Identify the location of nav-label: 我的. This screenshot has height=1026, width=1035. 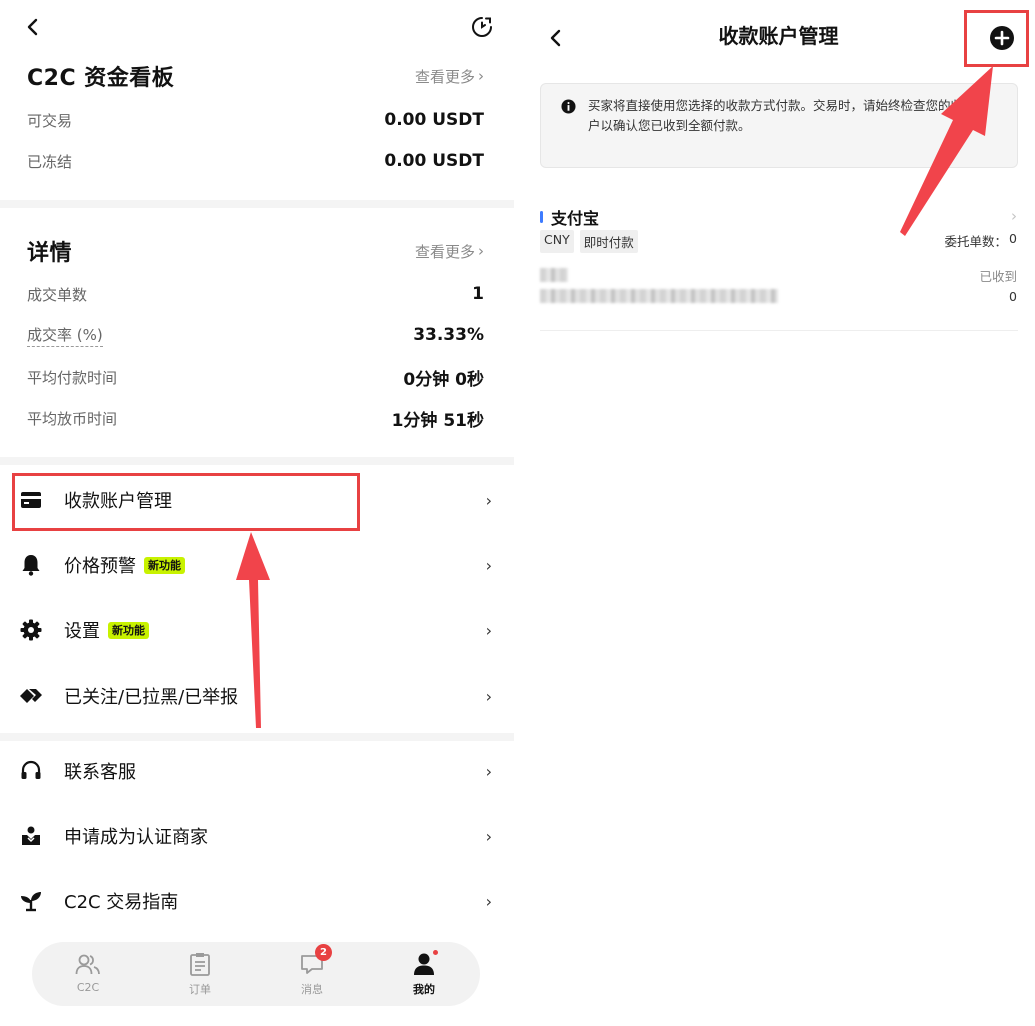
(424, 989).